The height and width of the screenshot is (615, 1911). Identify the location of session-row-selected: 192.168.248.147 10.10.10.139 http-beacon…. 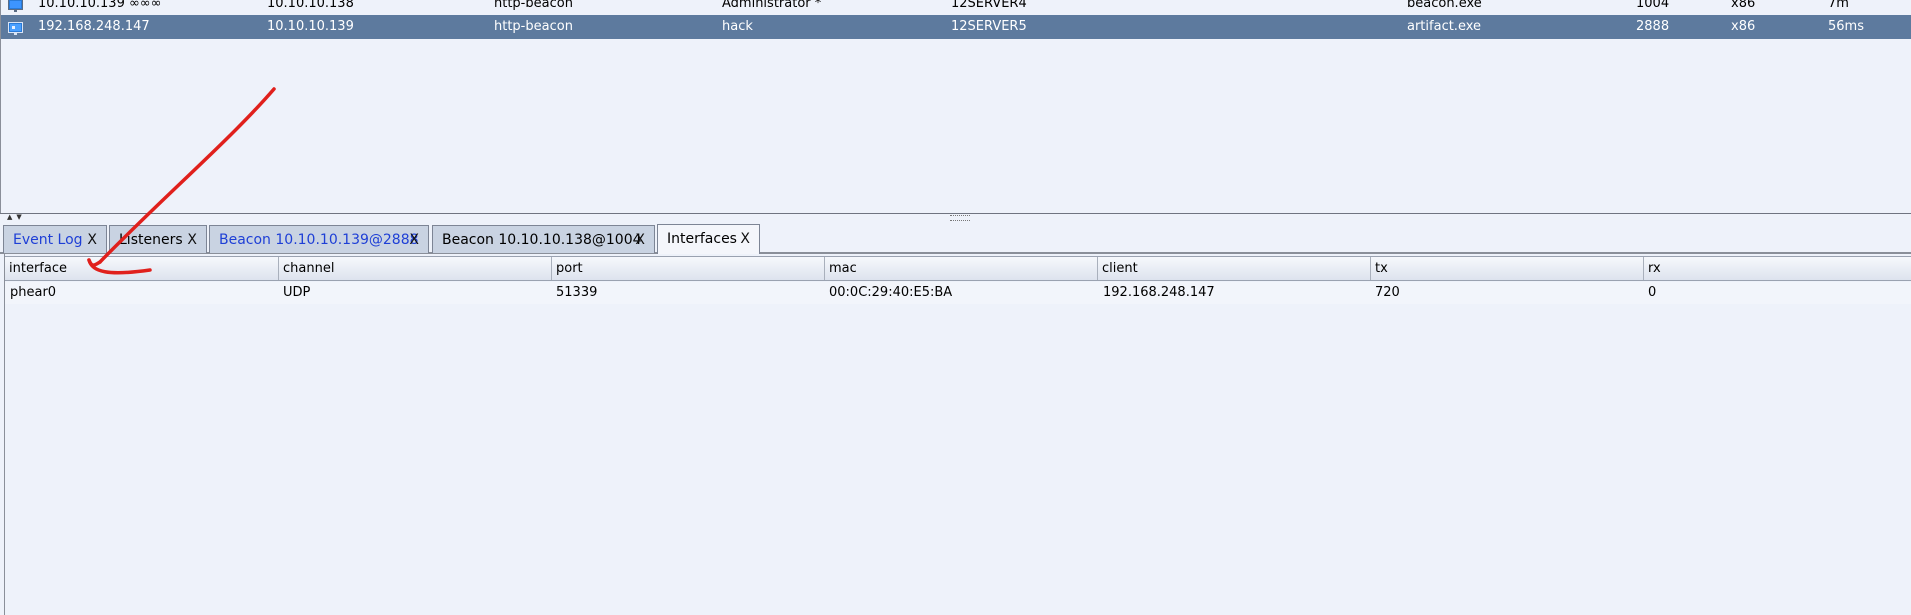
(956, 27).